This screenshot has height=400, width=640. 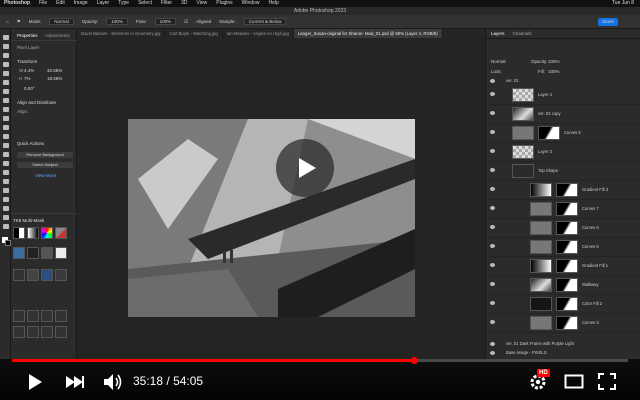 I want to click on menu-window: Window, so click(x=251, y=3).